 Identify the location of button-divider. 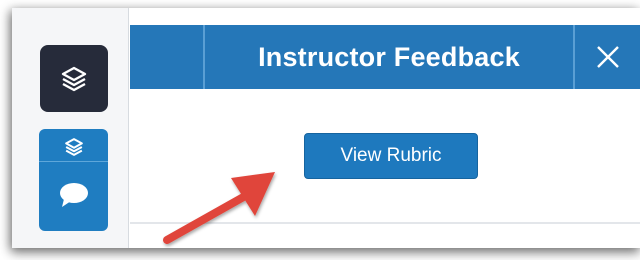
(73, 161).